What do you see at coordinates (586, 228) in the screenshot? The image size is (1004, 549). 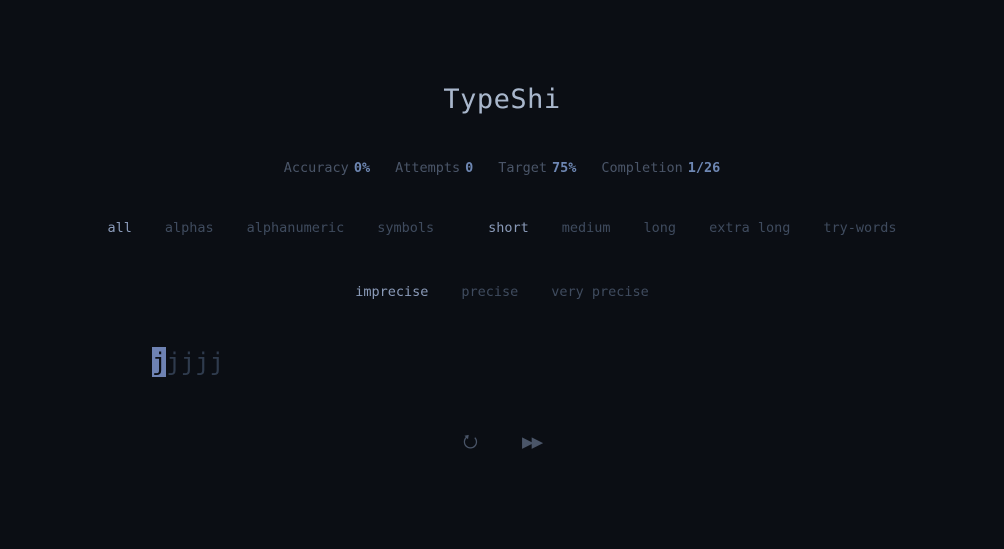 I see `length-option-medium: medium` at bounding box center [586, 228].